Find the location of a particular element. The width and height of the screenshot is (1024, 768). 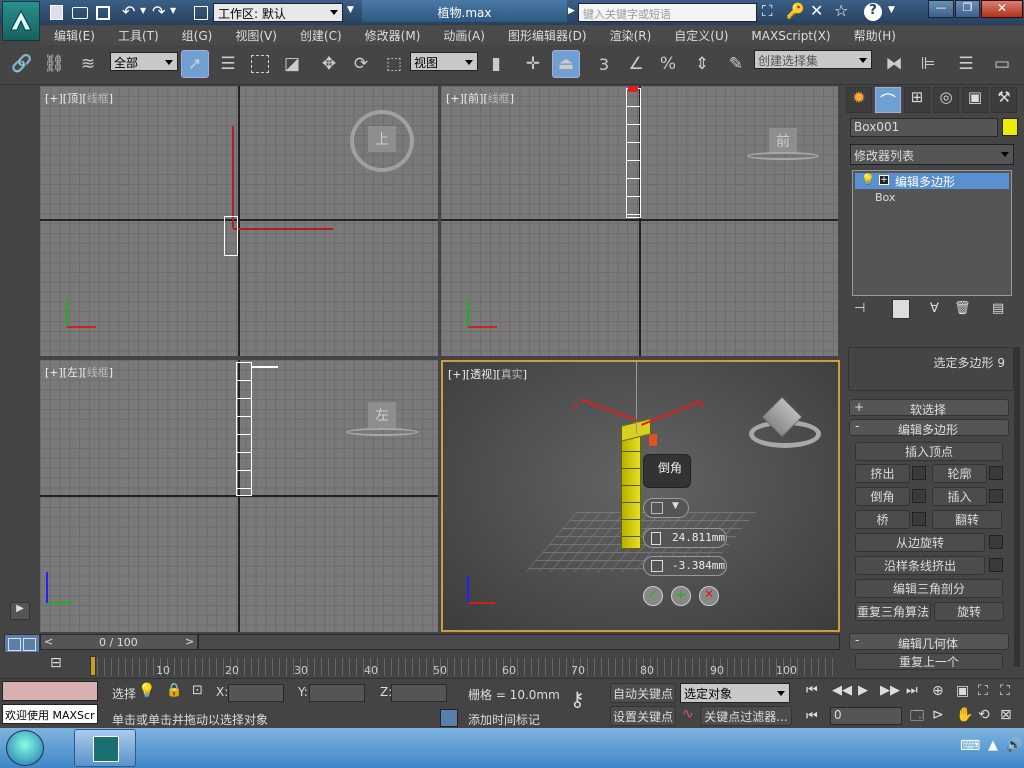

window-crossing-icon: ◪ is located at coordinates (292, 64).